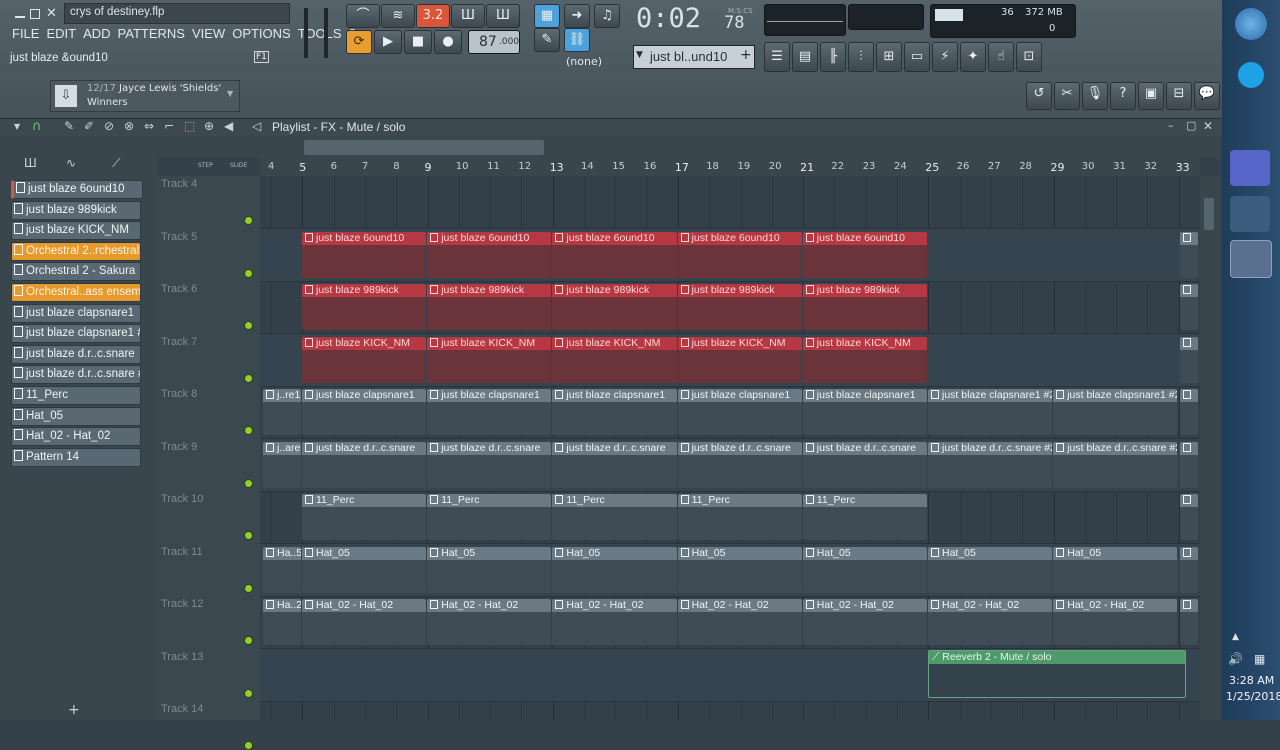  Describe the element at coordinates (1029, 57) in the screenshot. I see `tools-icon: ⊡` at that location.